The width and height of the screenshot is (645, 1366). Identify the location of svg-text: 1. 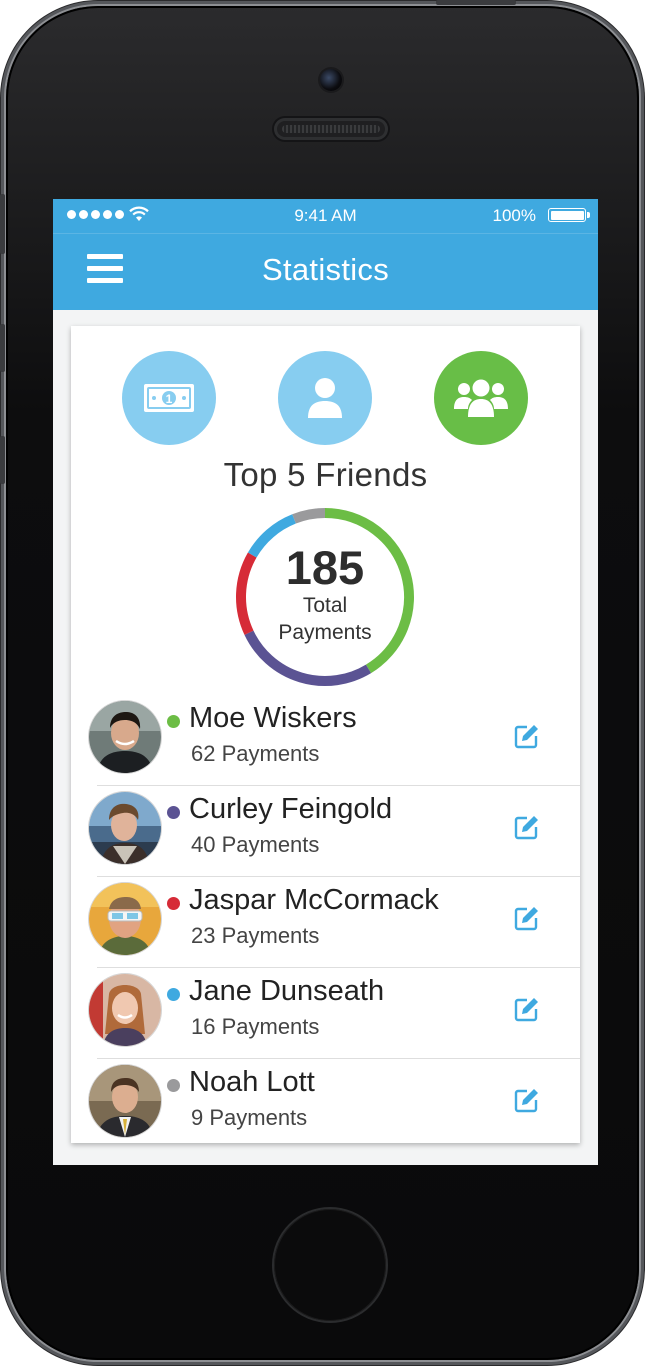
(169, 399).